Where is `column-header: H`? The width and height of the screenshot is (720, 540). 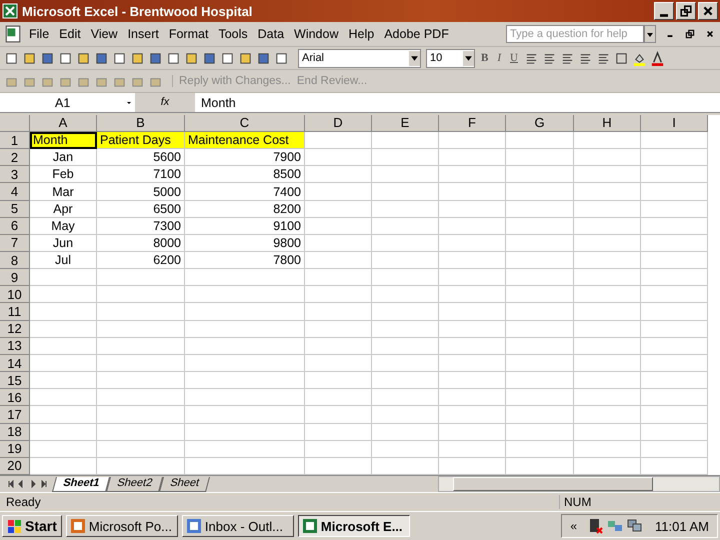
column-header: H is located at coordinates (607, 123).